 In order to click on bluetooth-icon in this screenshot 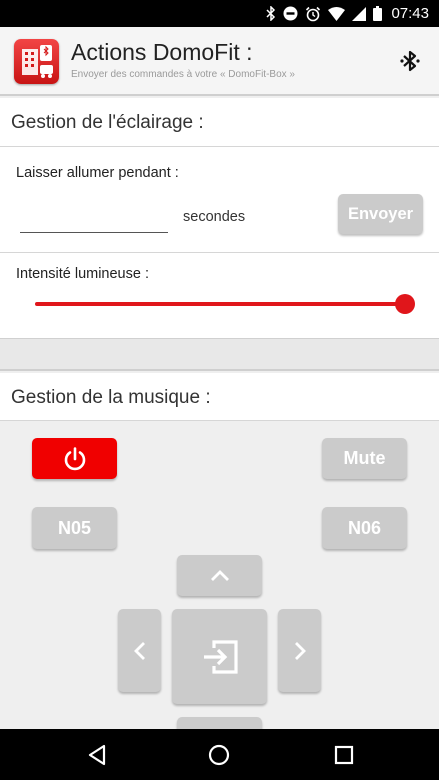, I will do `click(410, 61)`.